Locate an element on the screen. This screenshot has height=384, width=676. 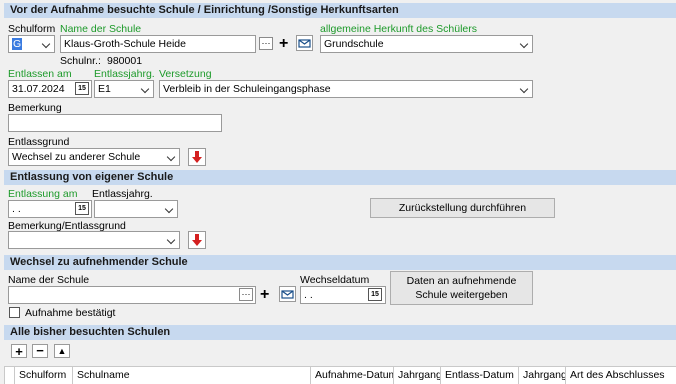
section-header-own-school: Entlassung von eigener Schule is located at coordinates (340, 177).